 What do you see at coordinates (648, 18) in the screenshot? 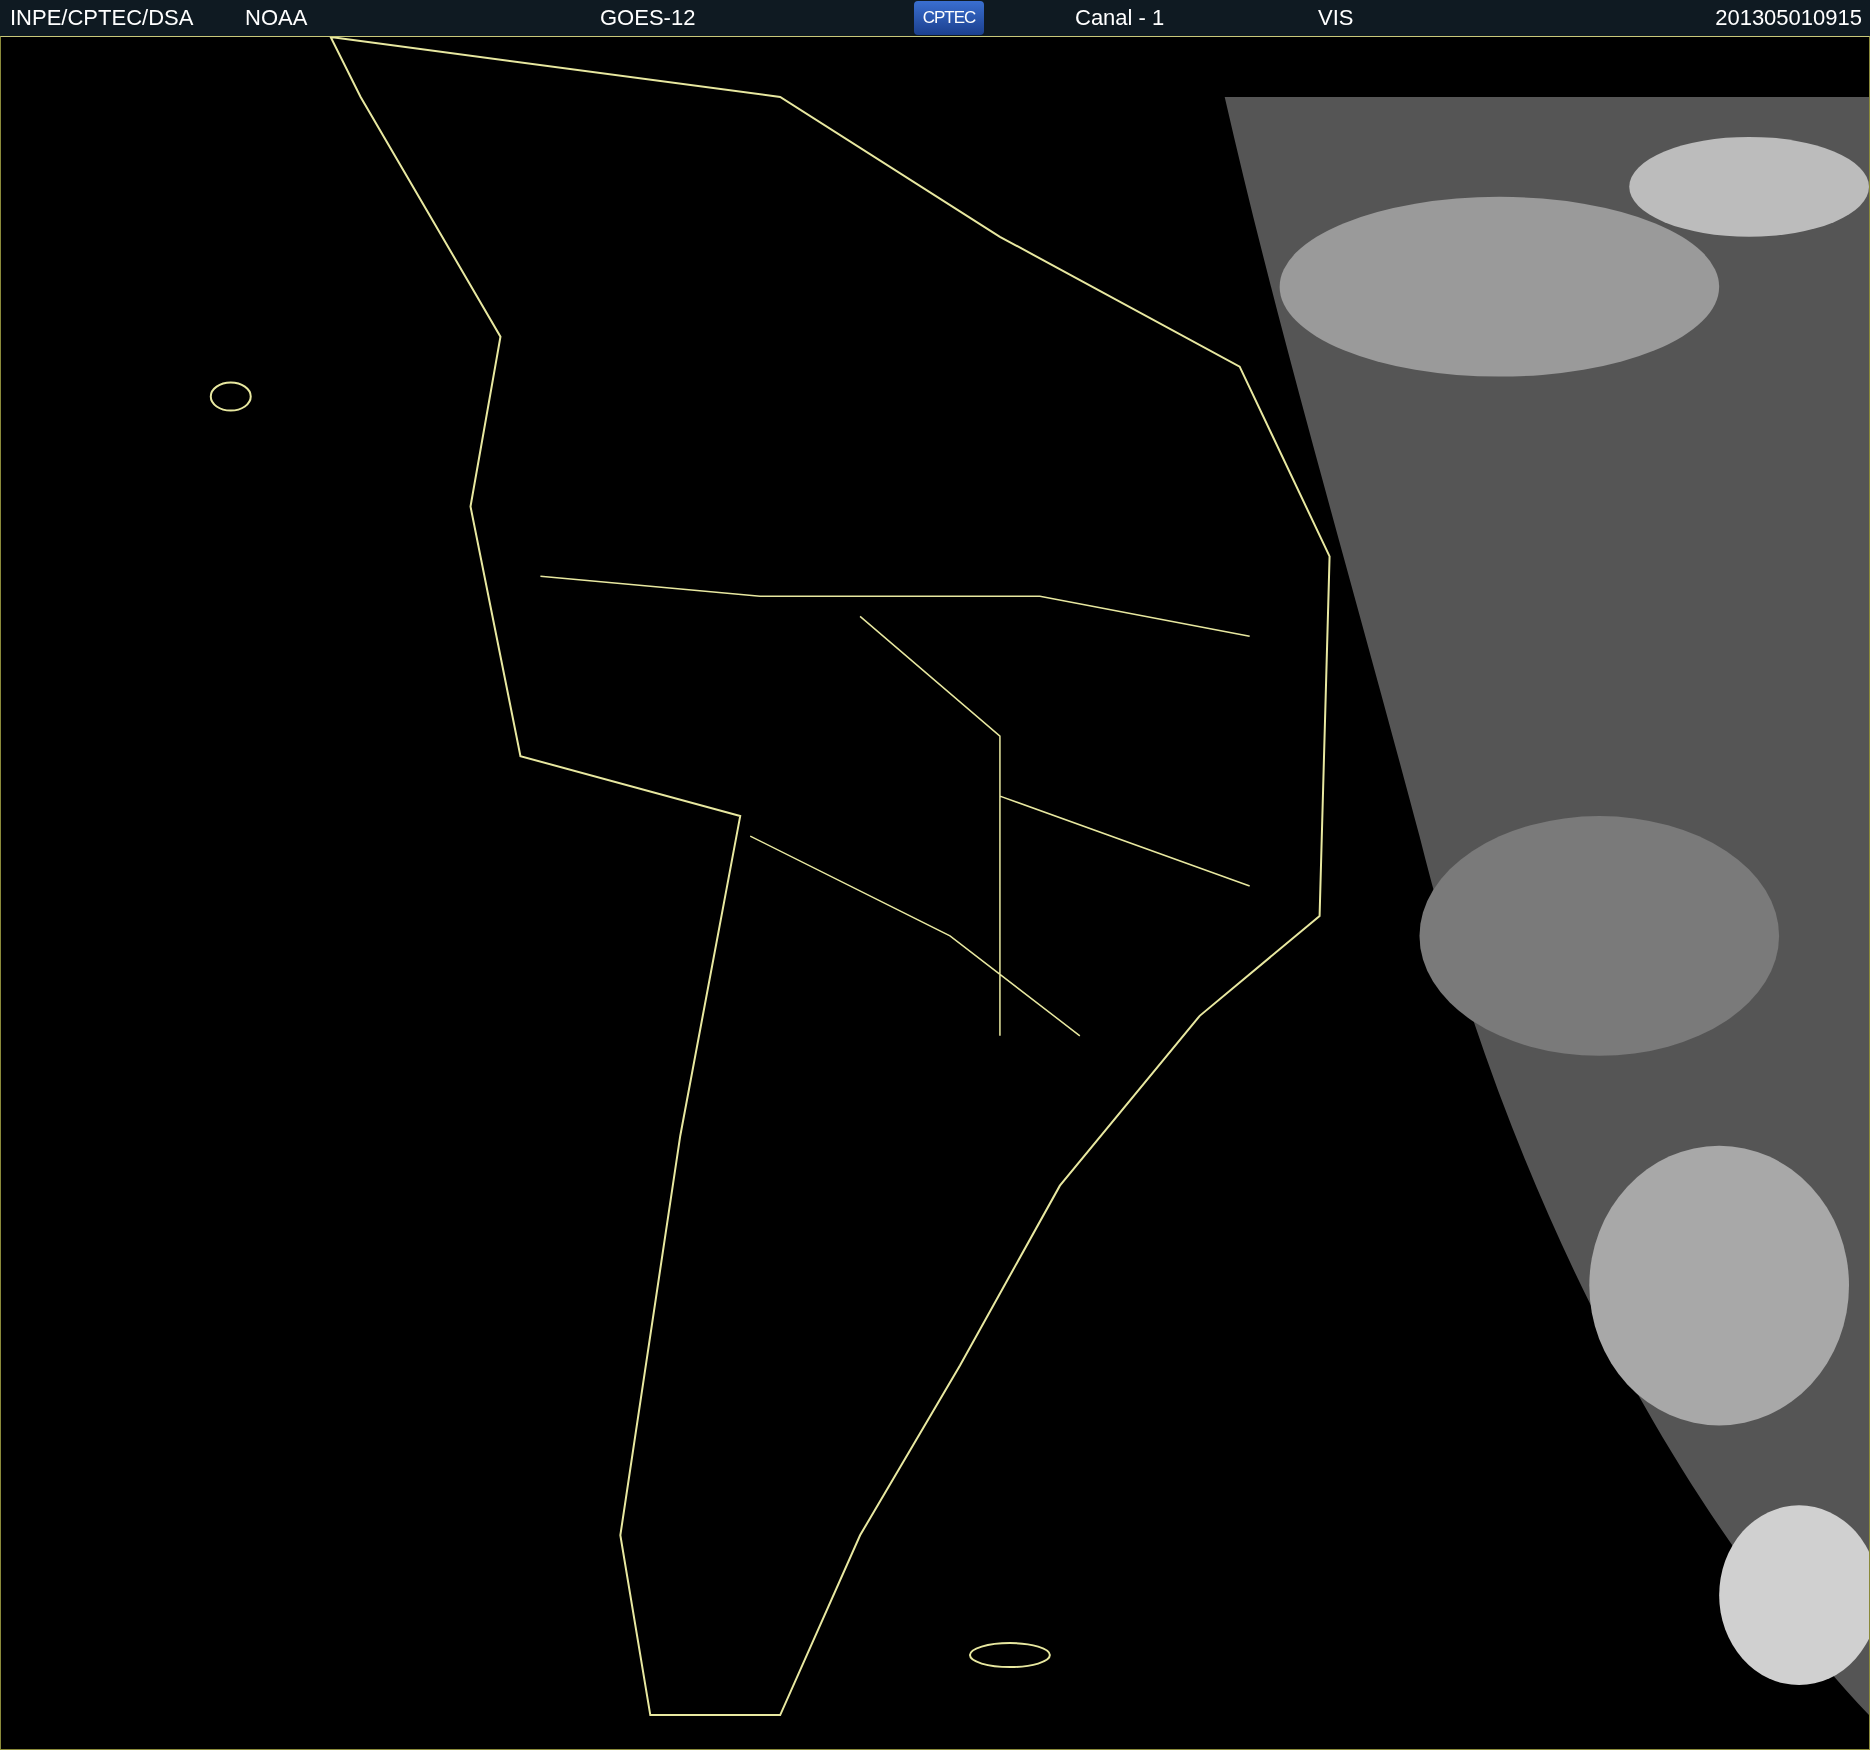
I see `header-label: GOES-12` at bounding box center [648, 18].